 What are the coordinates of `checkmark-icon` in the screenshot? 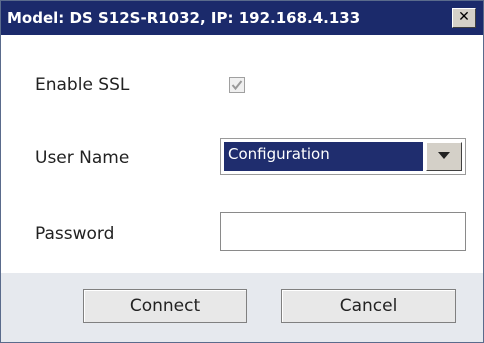 It's located at (237, 85).